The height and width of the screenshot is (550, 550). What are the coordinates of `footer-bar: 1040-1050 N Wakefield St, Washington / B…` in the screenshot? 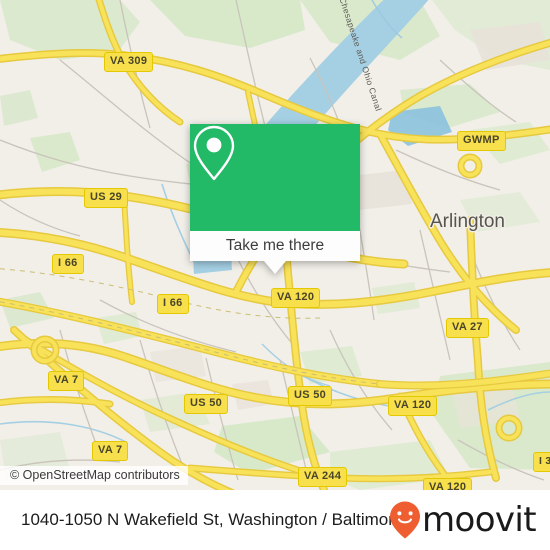 It's located at (275, 520).